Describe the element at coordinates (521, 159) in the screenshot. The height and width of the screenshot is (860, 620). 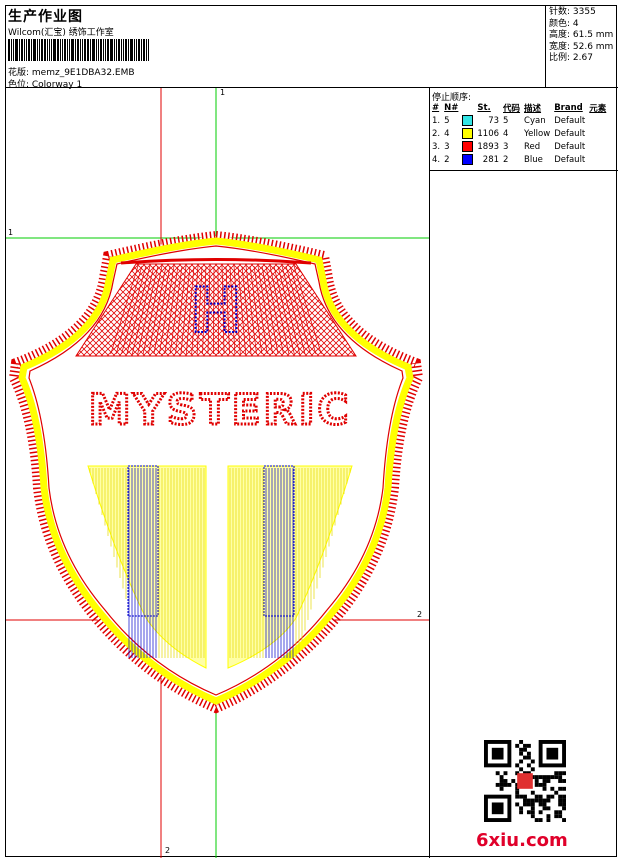
I see `stop-row: 4. 2 281 2 Blue Default` at that location.